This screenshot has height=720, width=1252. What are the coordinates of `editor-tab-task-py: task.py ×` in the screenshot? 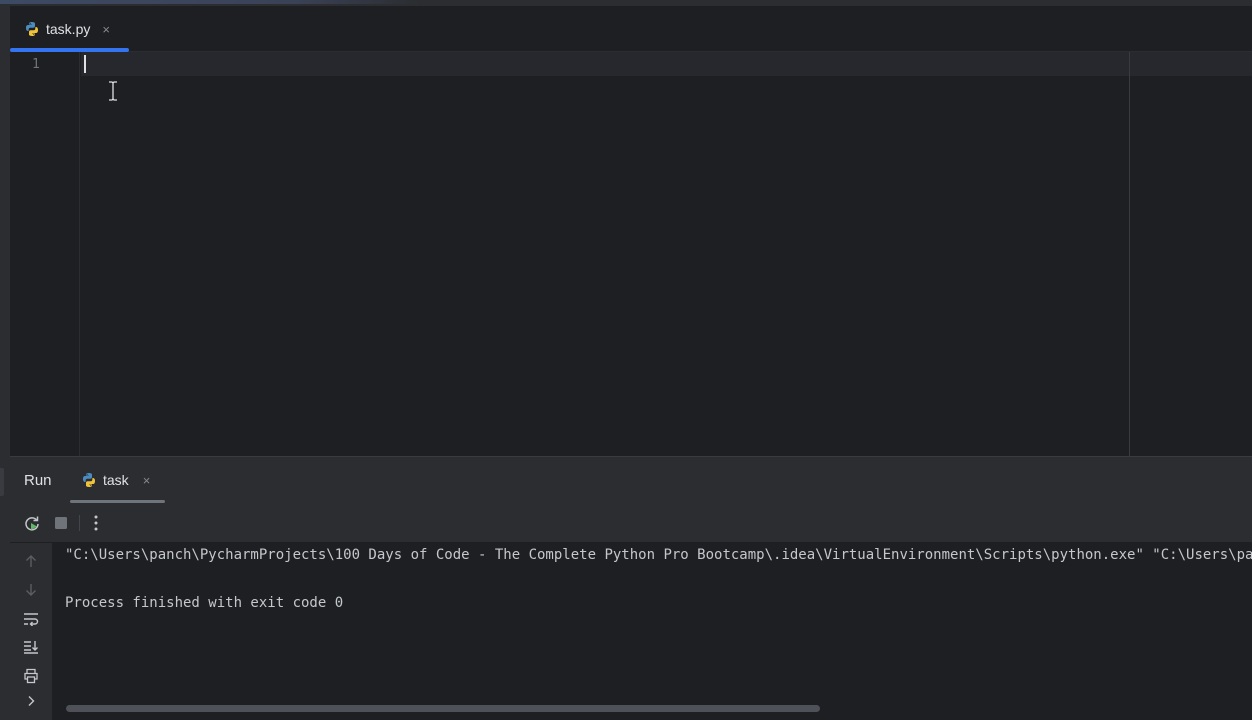 It's located at (69, 29).